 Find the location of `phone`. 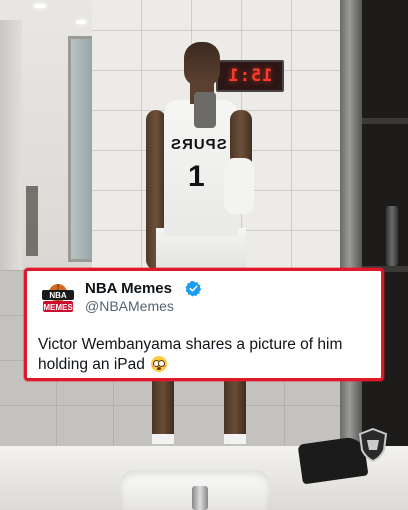

phone is located at coordinates (205, 110).